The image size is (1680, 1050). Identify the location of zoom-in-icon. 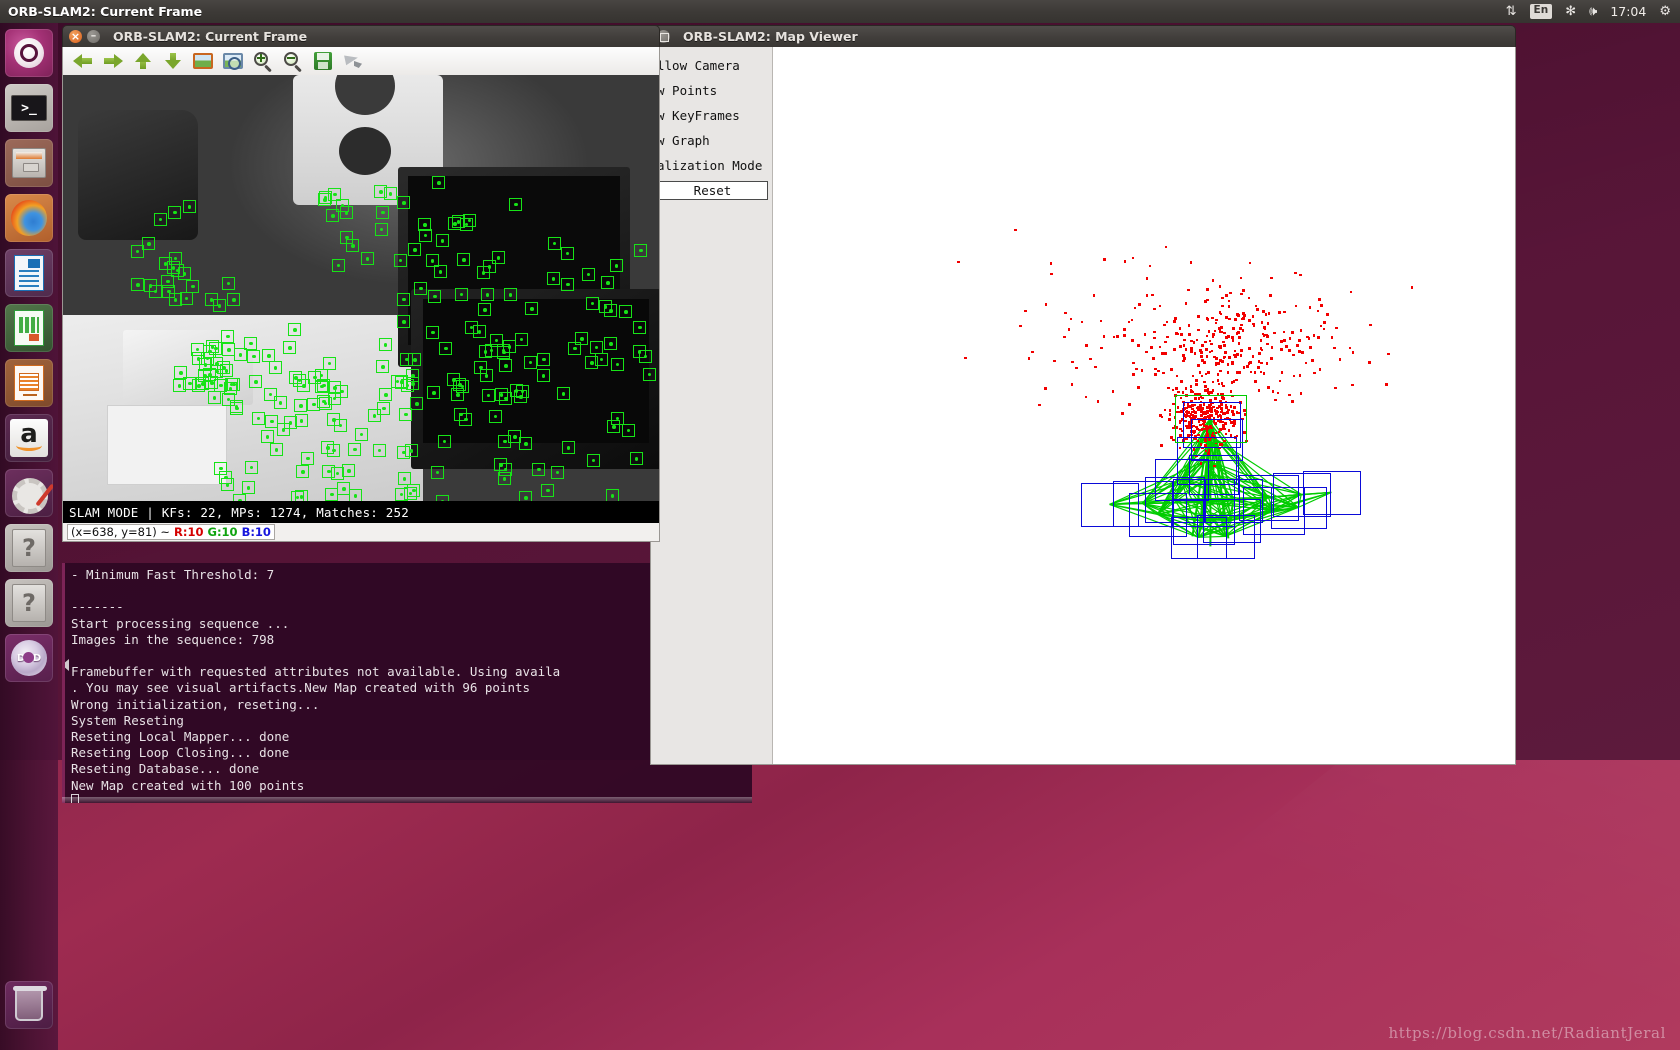
(263, 61).